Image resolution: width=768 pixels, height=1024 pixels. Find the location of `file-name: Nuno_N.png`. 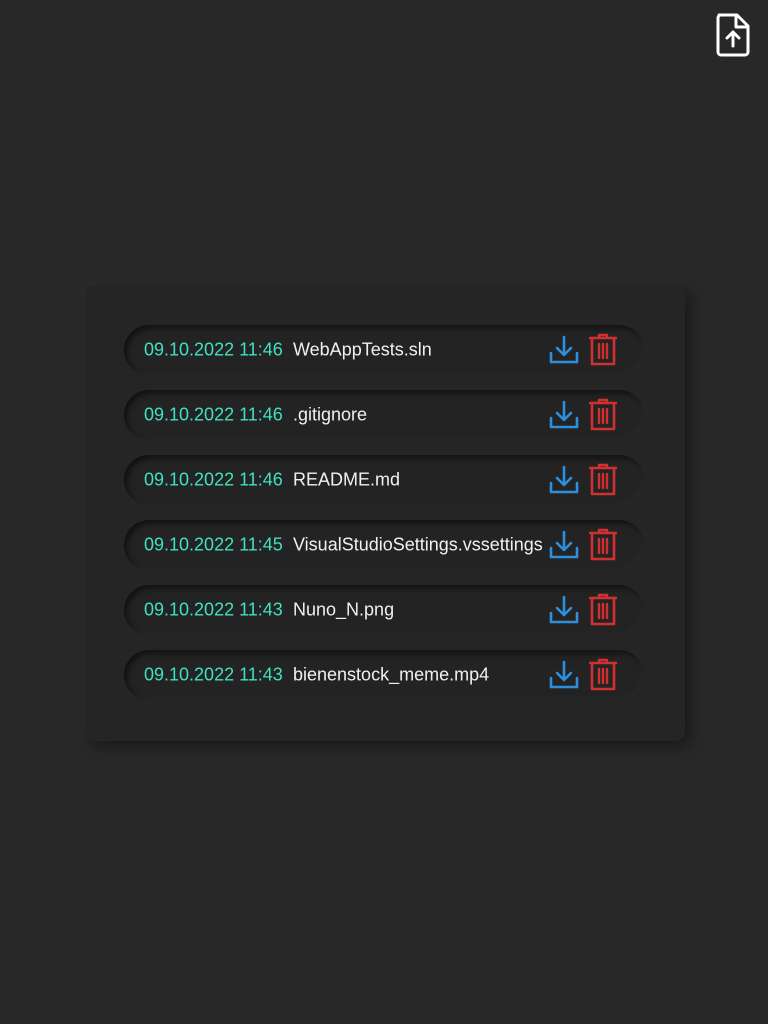

file-name: Nuno_N.png is located at coordinates (343, 610).